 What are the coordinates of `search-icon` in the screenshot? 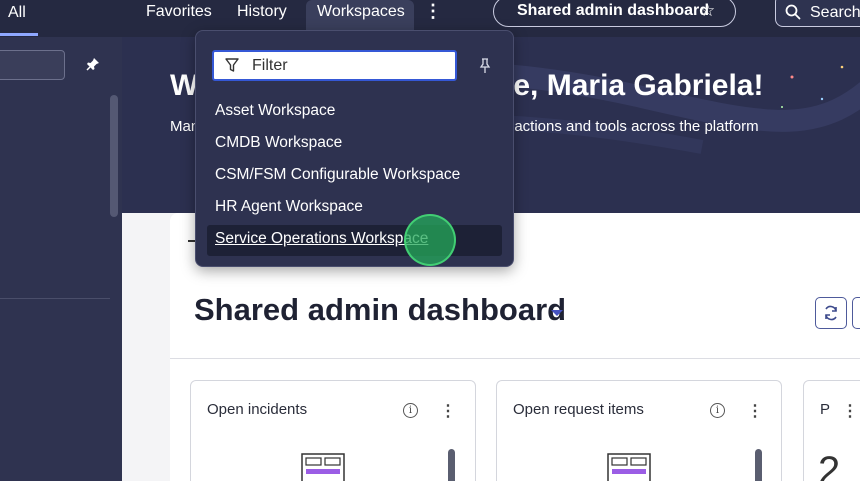 It's located at (793, 12).